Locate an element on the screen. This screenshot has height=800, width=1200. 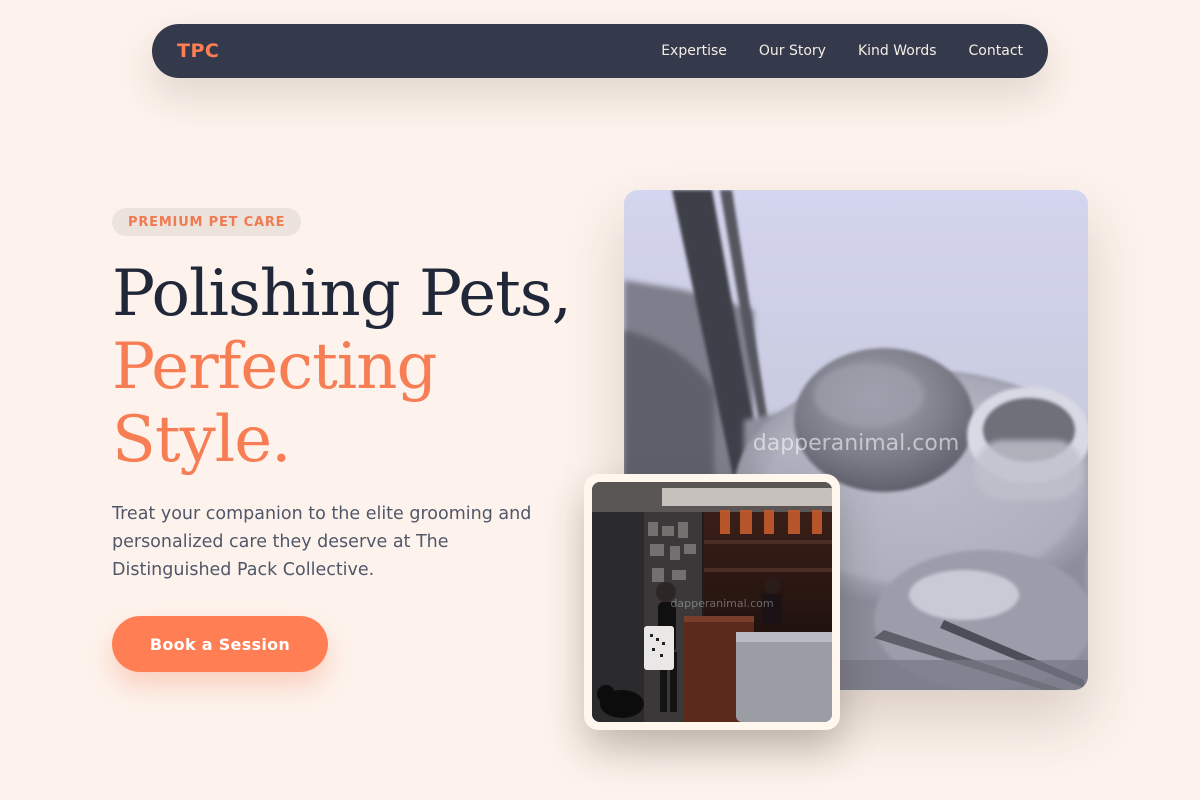
hero-inset-image: dapperanimal.com is located at coordinates (712, 602).